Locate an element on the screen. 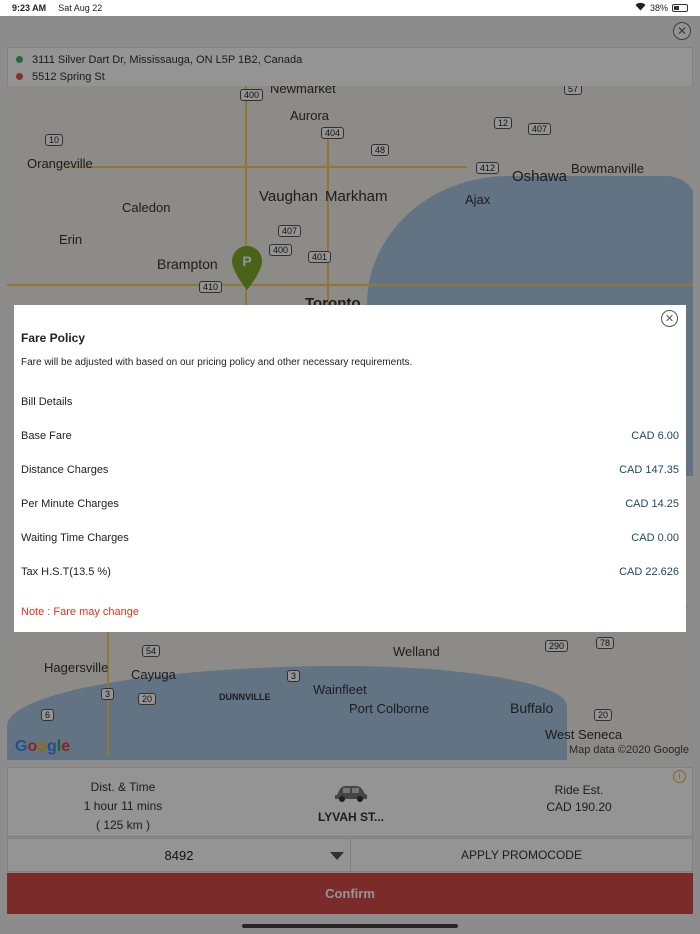 This screenshot has width=700, height=934. bill-label: Base Fare is located at coordinates (46, 436).